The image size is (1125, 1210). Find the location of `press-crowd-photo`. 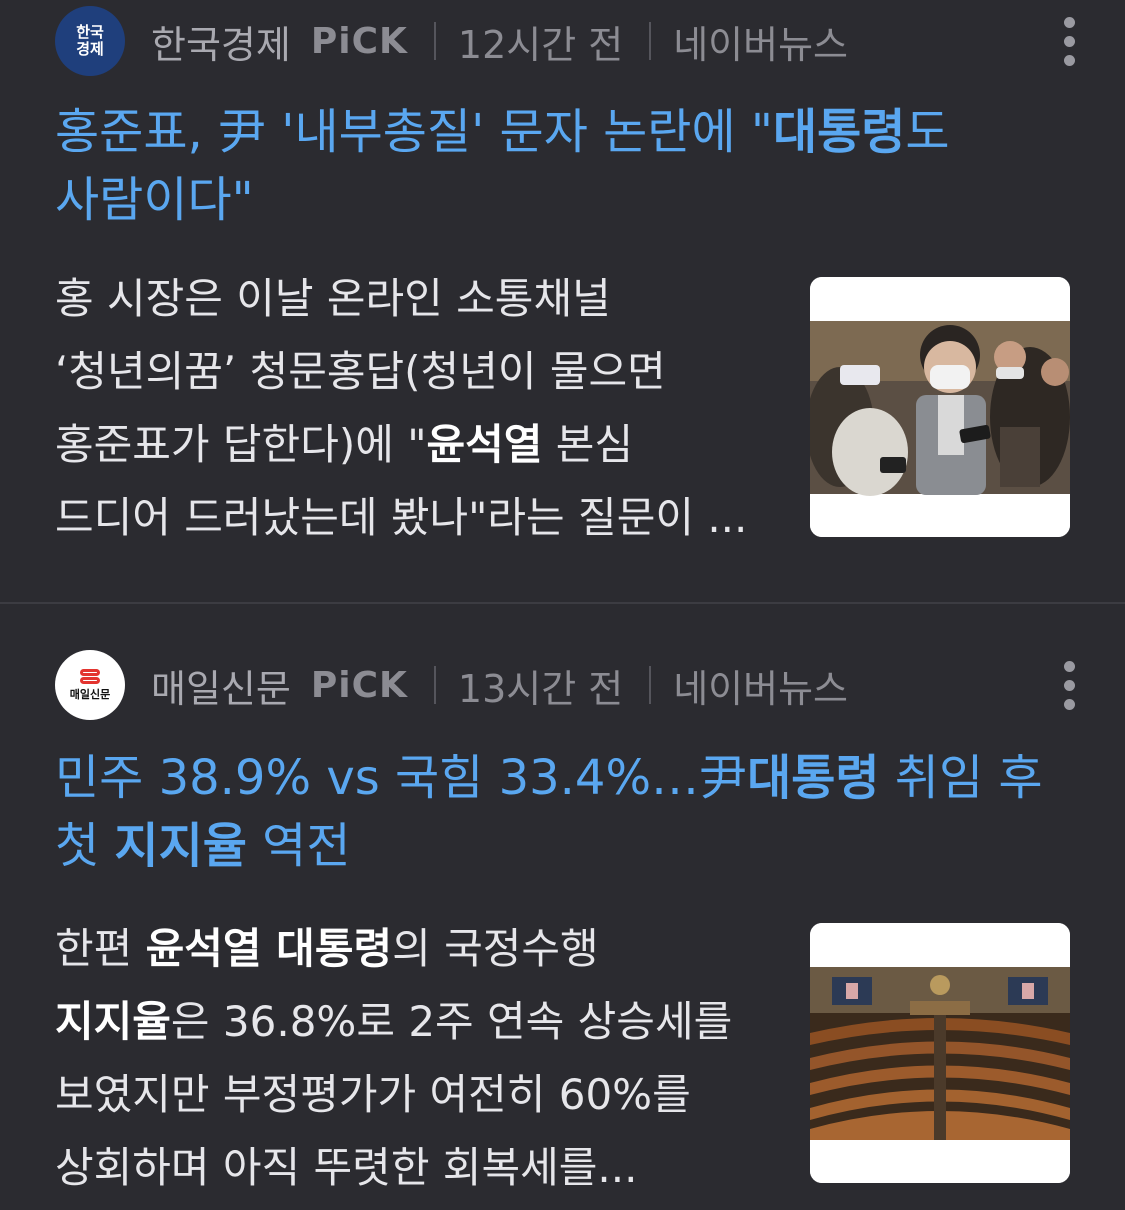

press-crowd-photo is located at coordinates (940, 407).